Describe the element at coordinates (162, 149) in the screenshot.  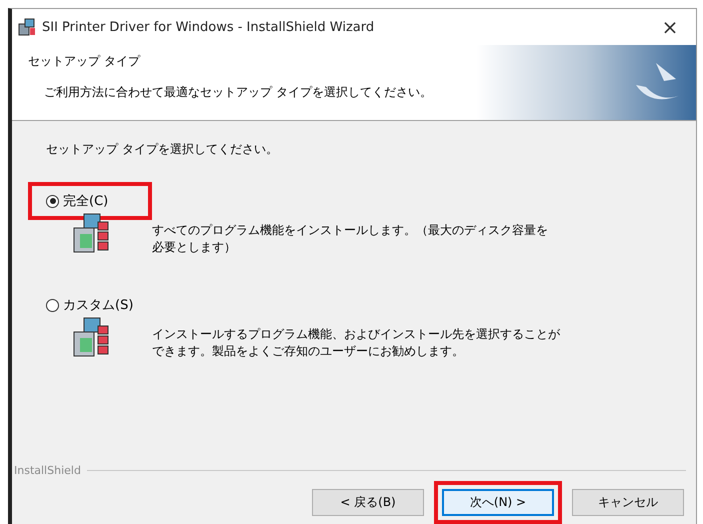
I see `prompt-text: セットアップ タイプを選択してください。` at that location.